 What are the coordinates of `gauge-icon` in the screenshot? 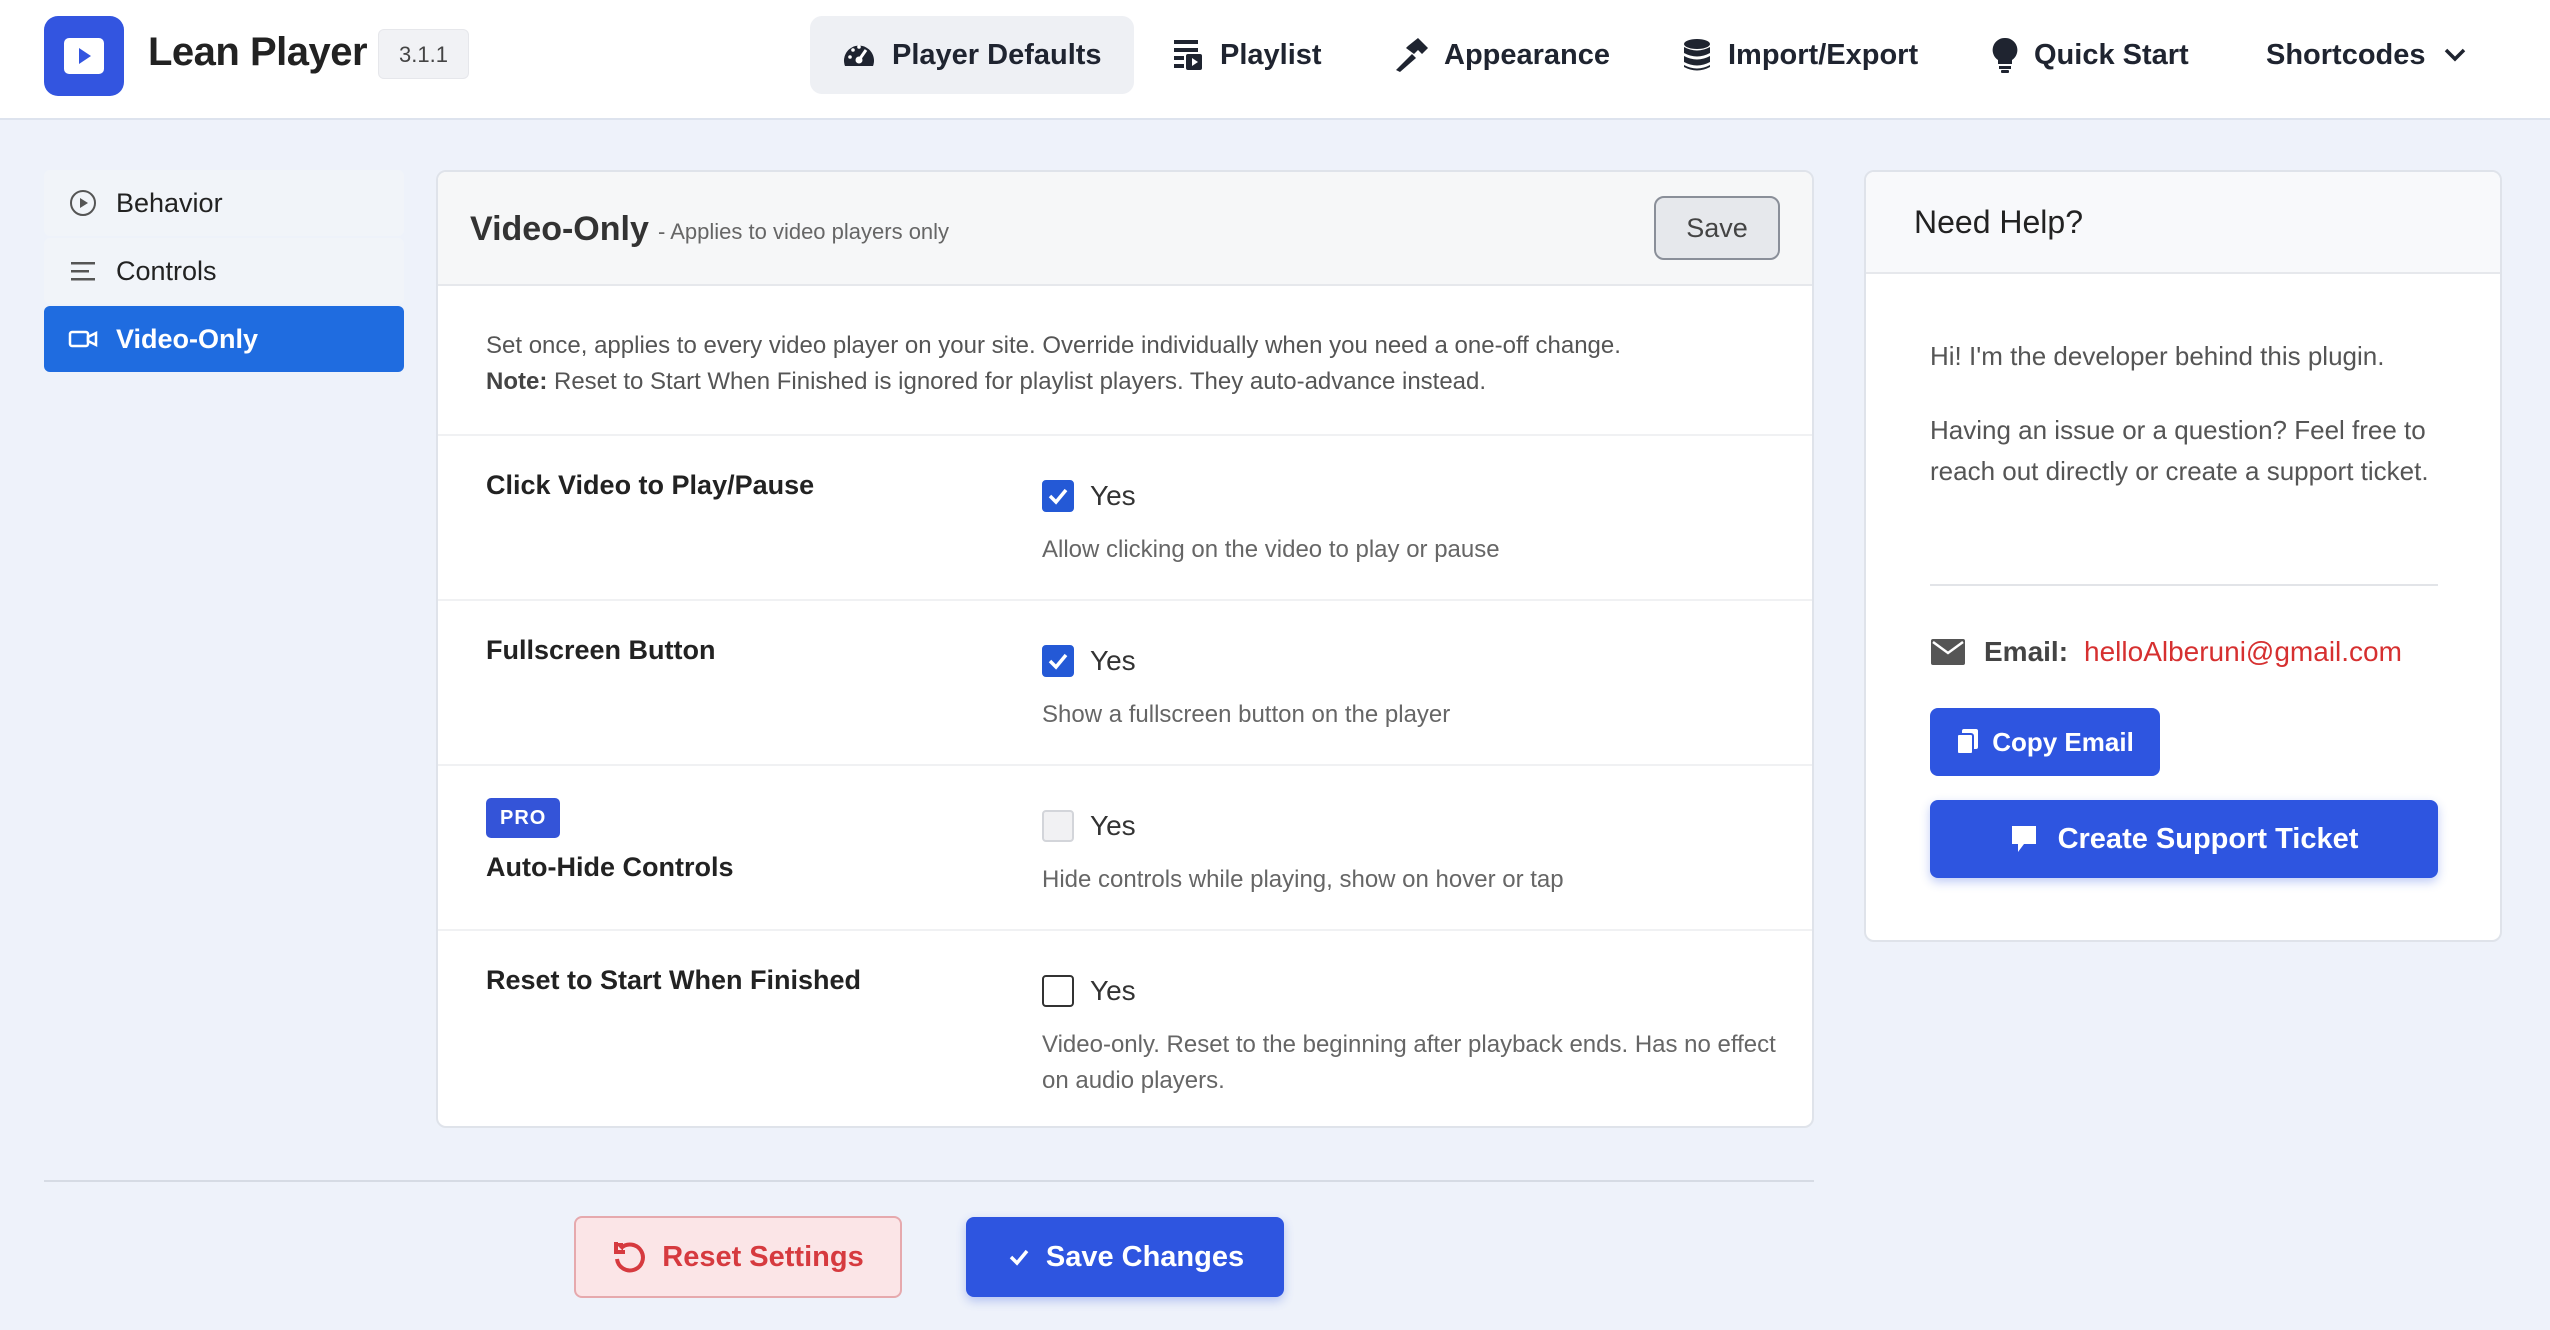 It's located at (859, 55).